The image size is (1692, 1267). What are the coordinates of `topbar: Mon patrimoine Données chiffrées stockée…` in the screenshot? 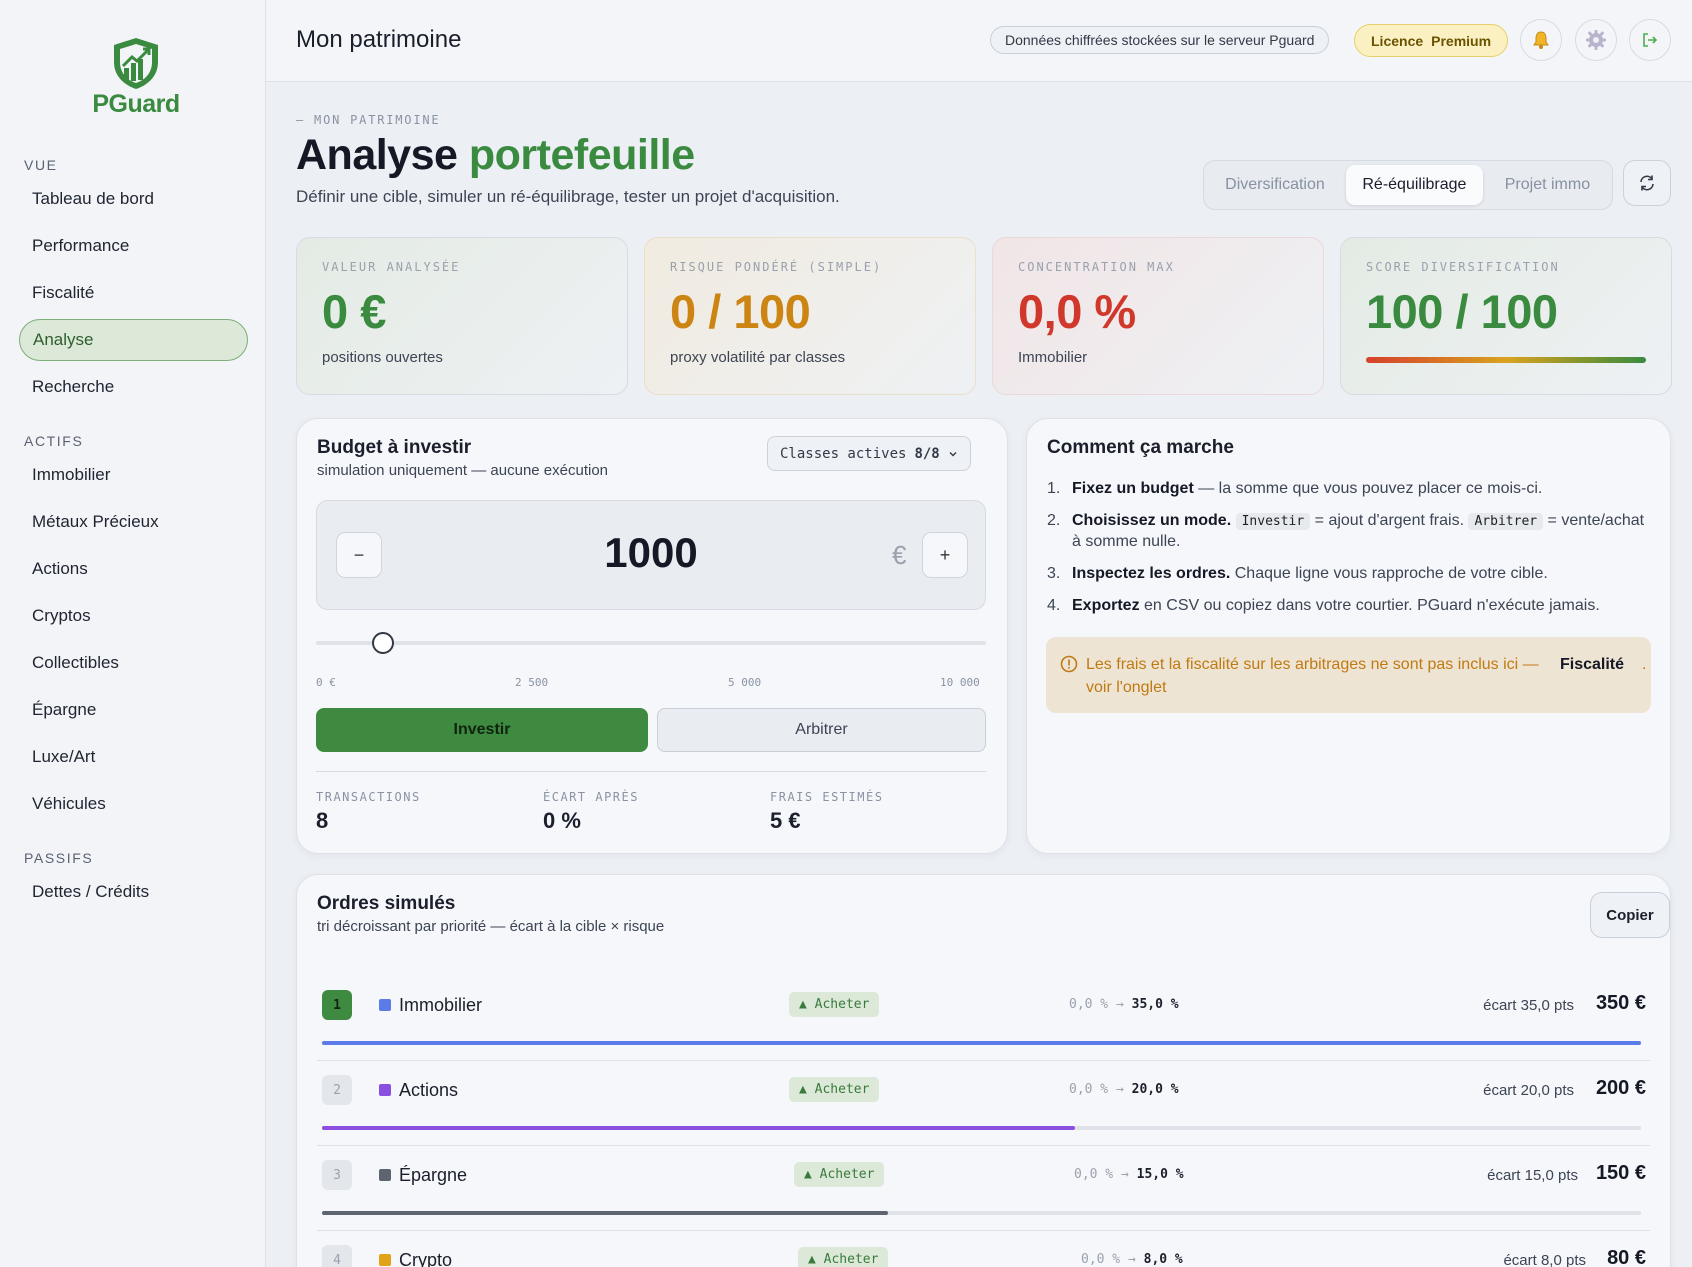 It's located at (979, 41).